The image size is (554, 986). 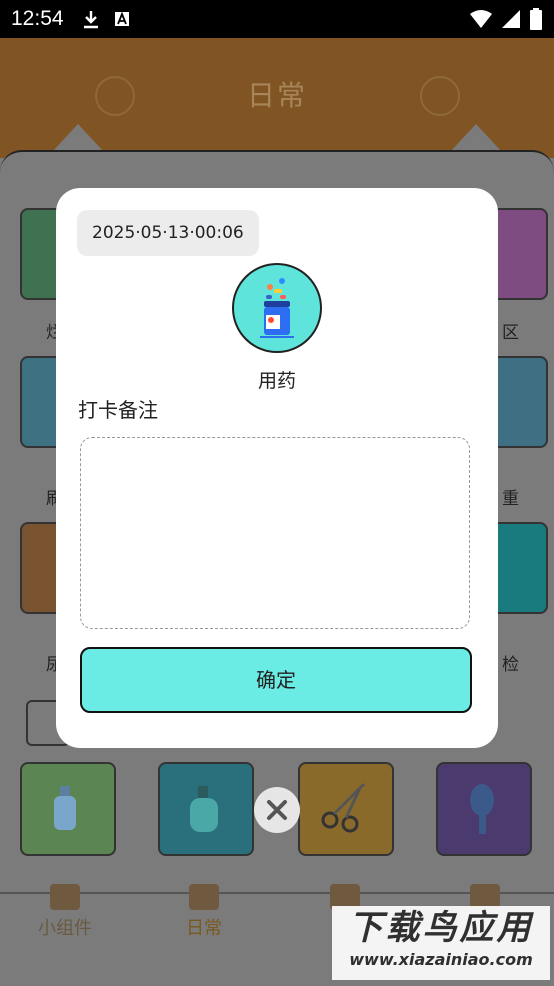 I want to click on close-icon, so click(x=277, y=810).